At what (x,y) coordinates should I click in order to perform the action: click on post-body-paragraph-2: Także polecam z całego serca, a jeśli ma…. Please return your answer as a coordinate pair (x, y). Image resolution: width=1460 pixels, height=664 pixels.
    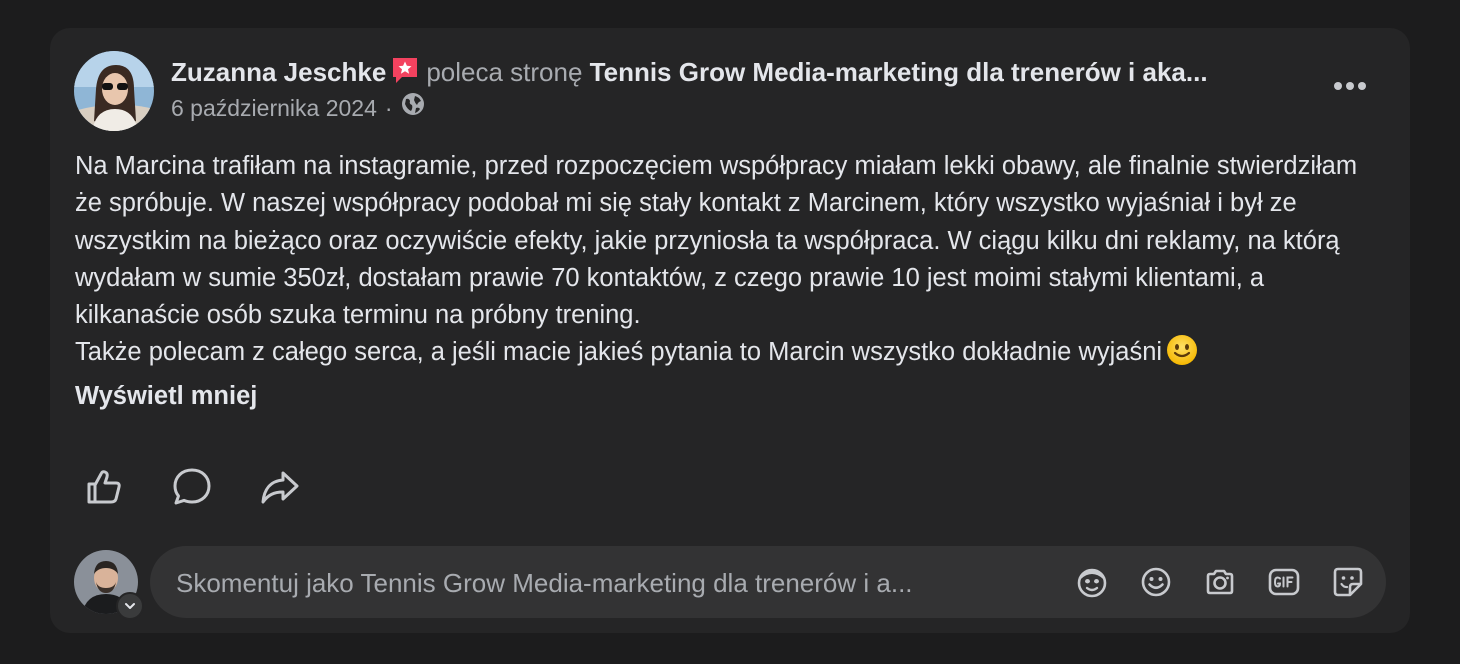
    Looking at the image, I should click on (730, 355).